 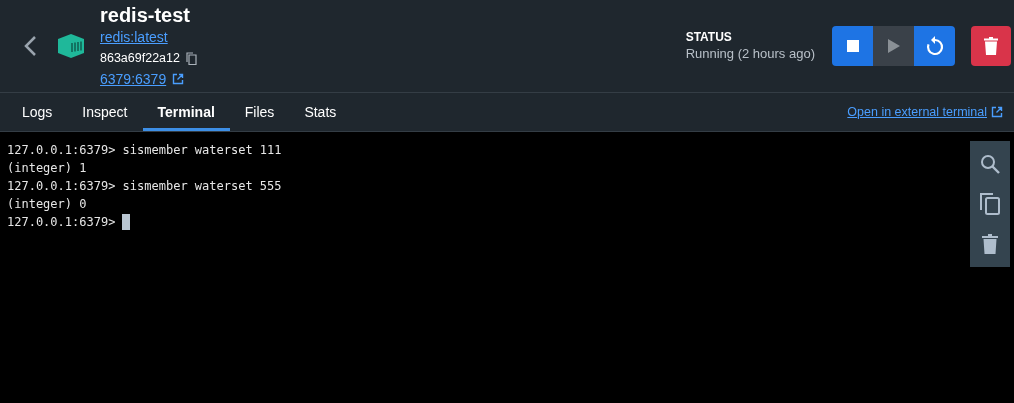 I want to click on search-icon, so click(x=990, y=163).